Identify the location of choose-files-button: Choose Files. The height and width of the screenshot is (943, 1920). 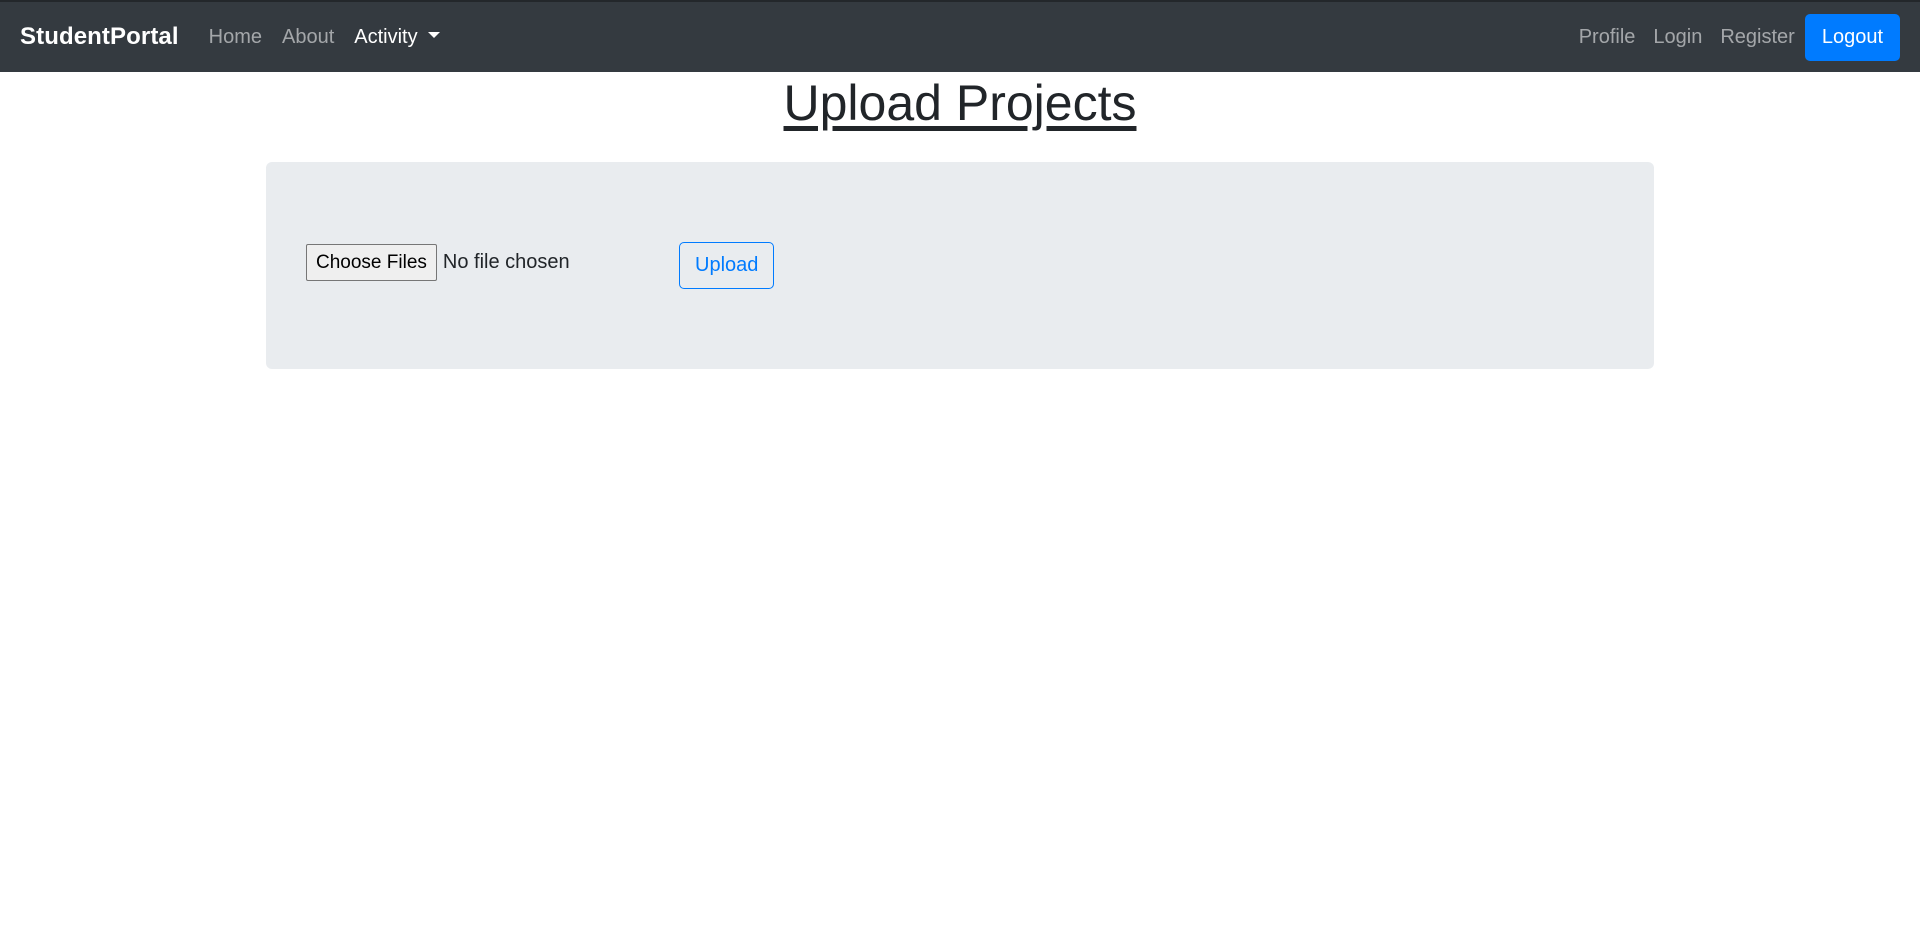
(371, 262).